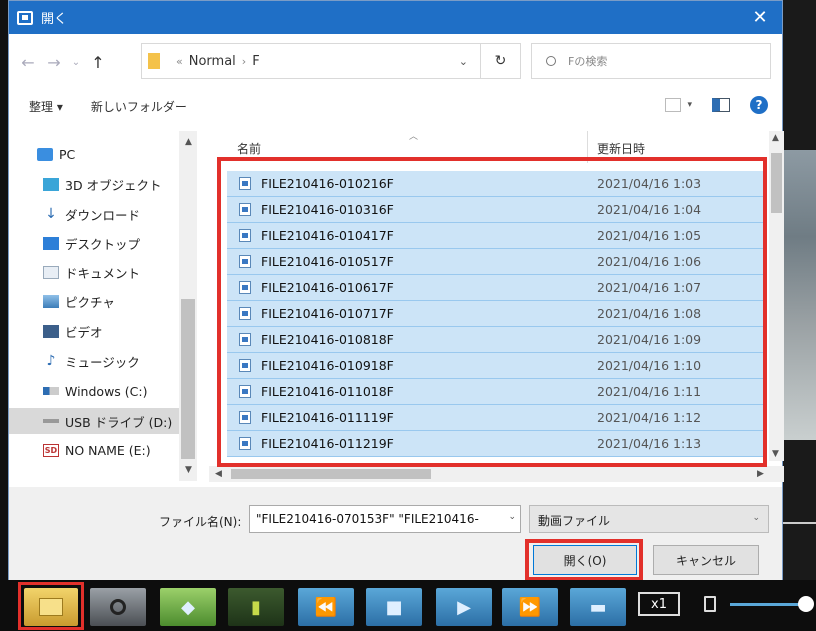 Image resolution: width=816 pixels, height=631 pixels. I want to click on music-icon: ♪, so click(51, 360).